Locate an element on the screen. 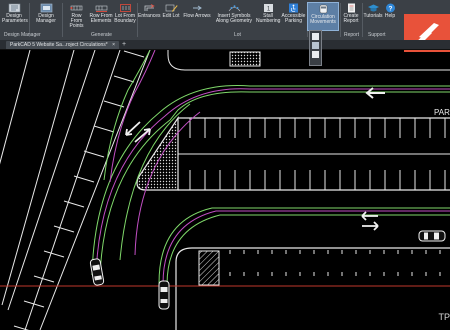  button-label: Help is located at coordinates (390, 16).